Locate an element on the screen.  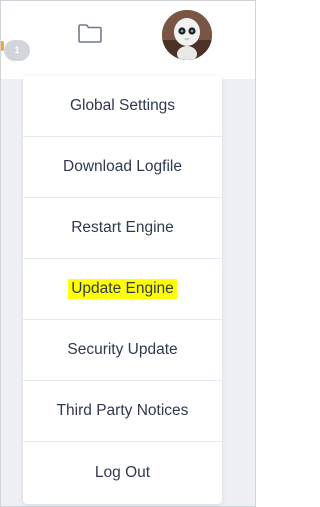
notification-badge: 1 is located at coordinates (17, 50).